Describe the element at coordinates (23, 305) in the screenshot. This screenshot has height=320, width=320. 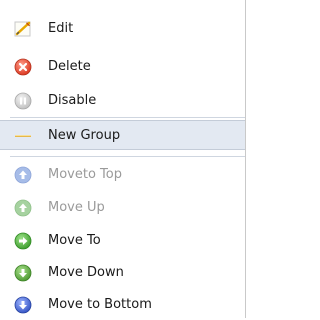
I see `move-bottom-icon` at that location.